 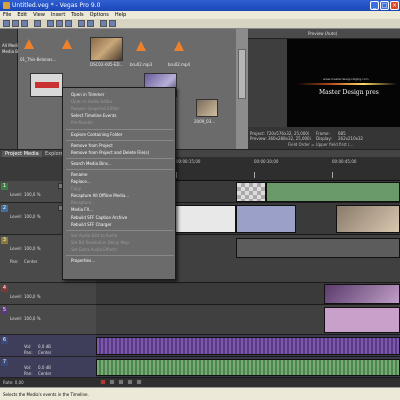 I want to click on track-header: 7 Vol: 0,0 dB Pan: Center, so click(x=48, y=367).